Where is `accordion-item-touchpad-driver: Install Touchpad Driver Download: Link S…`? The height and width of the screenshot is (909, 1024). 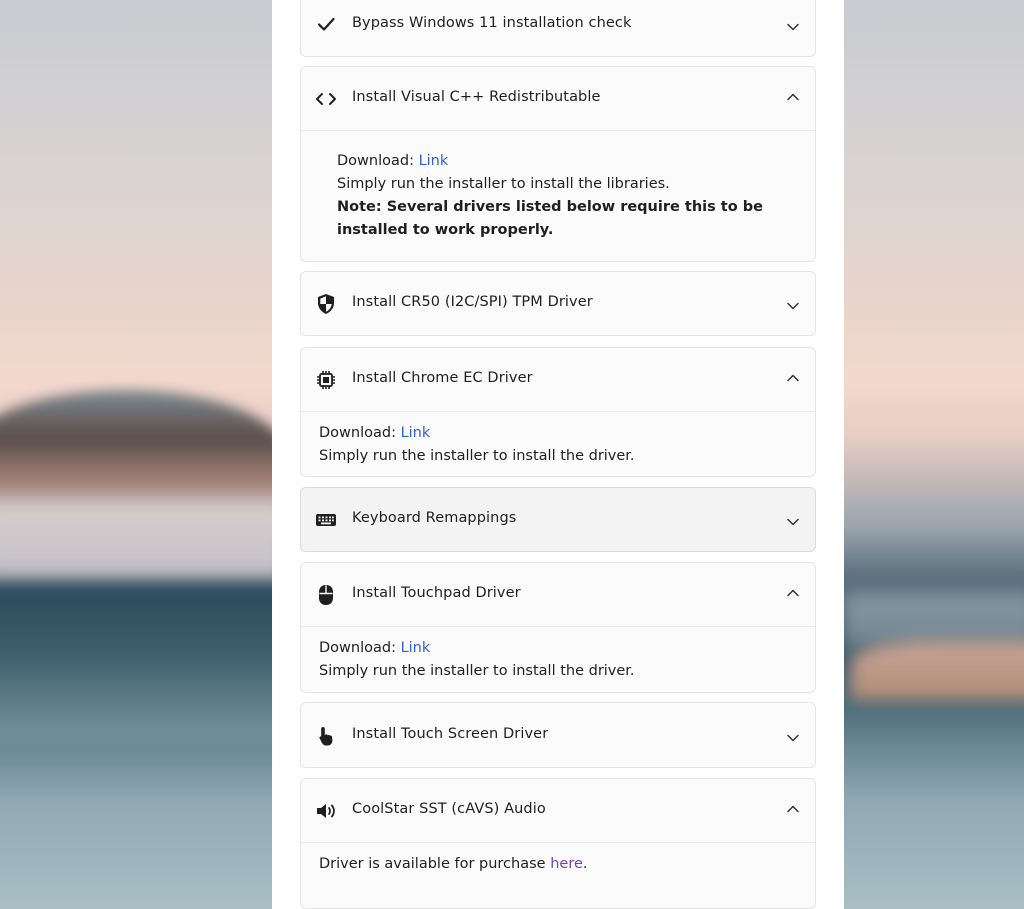
accordion-item-touchpad-driver: Install Touchpad Driver Download: Link S… is located at coordinates (558, 627).